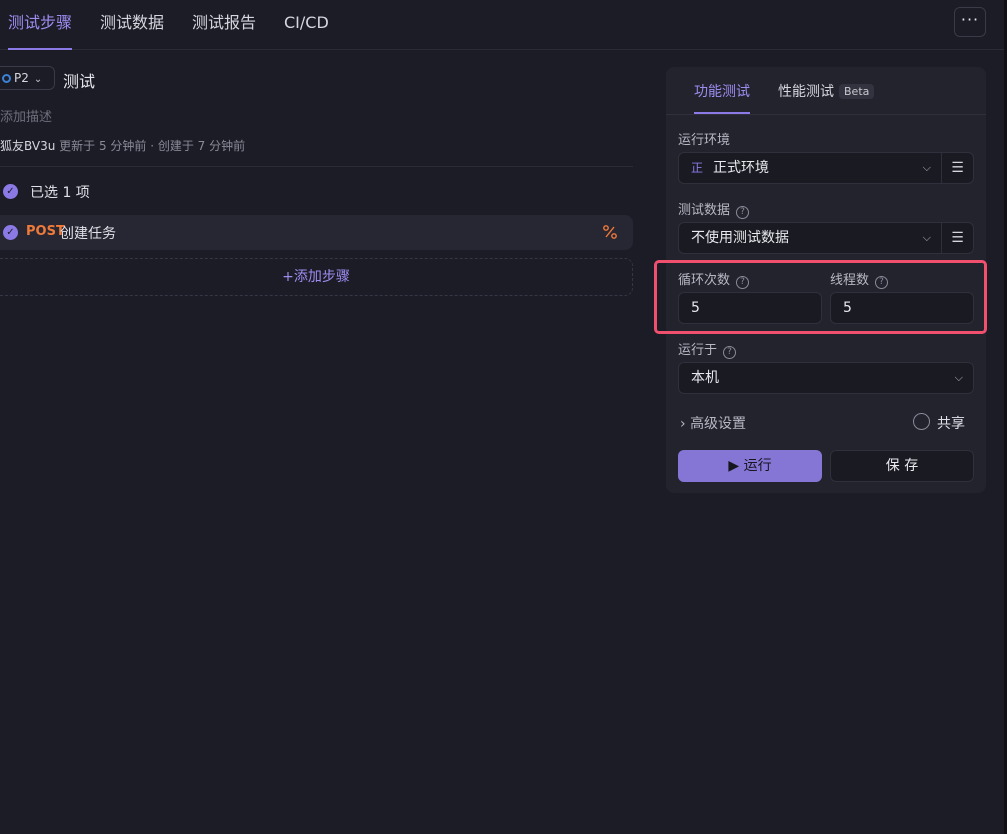  Describe the element at coordinates (826, 378) in the screenshot. I see `runon-select: 本机 ⌵` at that location.